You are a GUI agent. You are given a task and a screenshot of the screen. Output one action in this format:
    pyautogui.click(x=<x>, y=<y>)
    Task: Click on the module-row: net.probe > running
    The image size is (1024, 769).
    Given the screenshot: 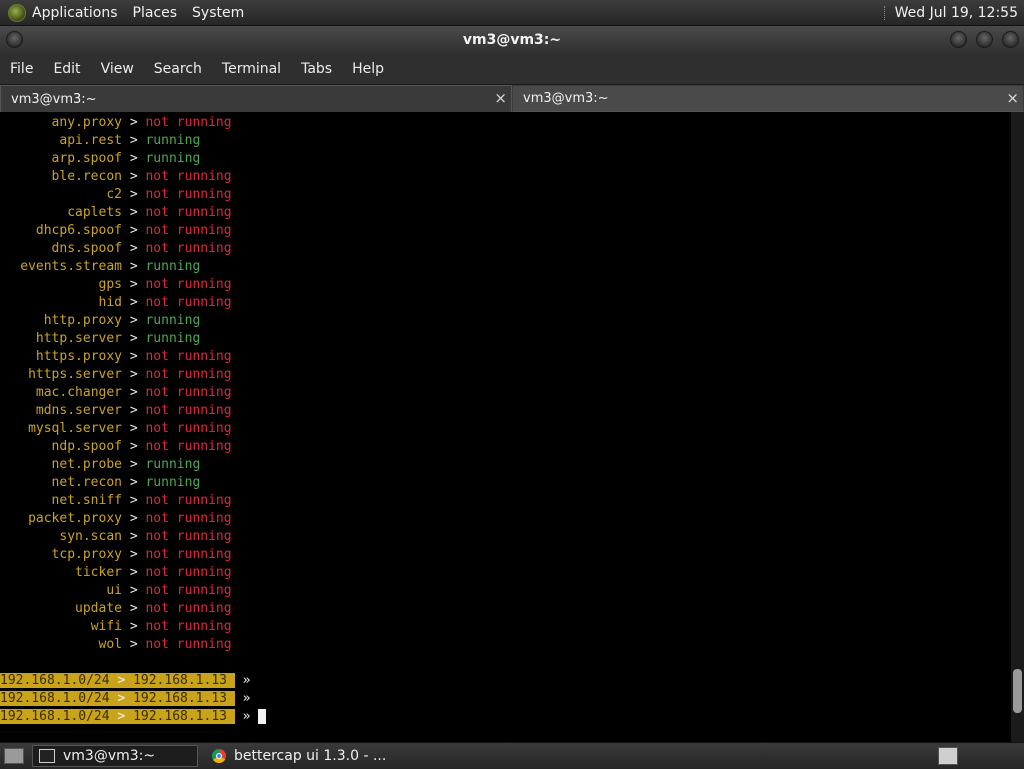 What is the action you would take?
    pyautogui.click(x=100, y=465)
    